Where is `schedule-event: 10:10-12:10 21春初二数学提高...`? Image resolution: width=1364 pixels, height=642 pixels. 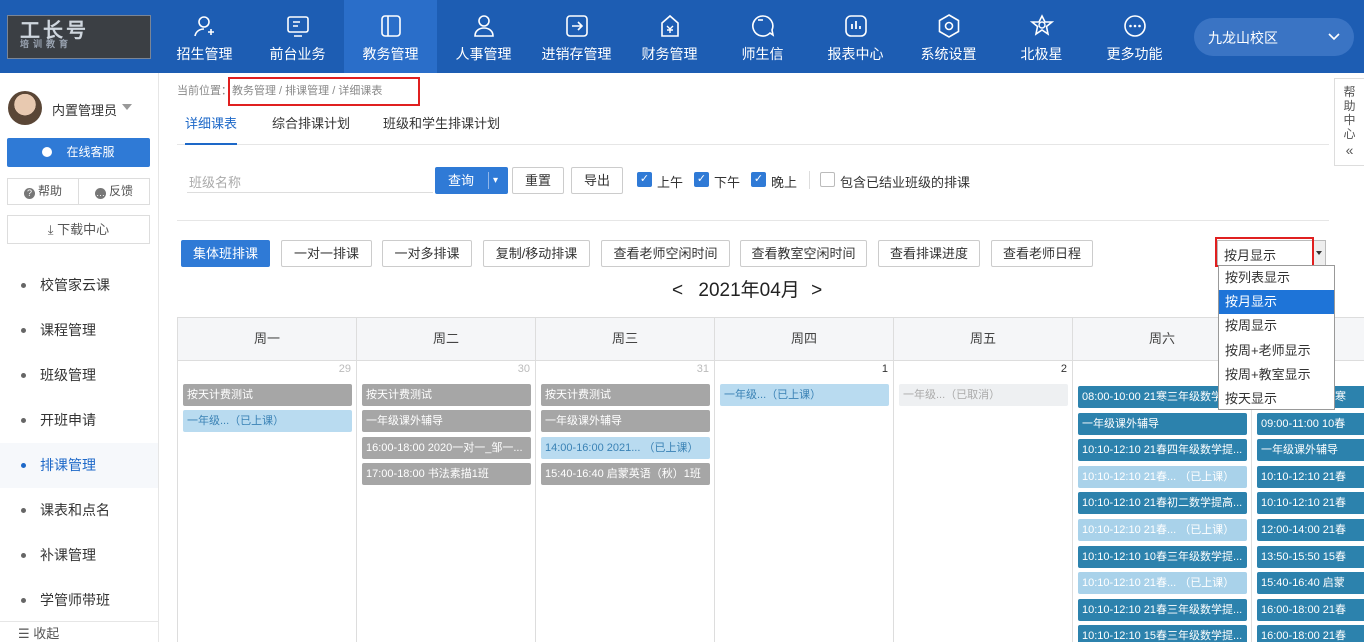
schedule-event: 10:10-12:10 21春初二数学提高... is located at coordinates (1162, 503).